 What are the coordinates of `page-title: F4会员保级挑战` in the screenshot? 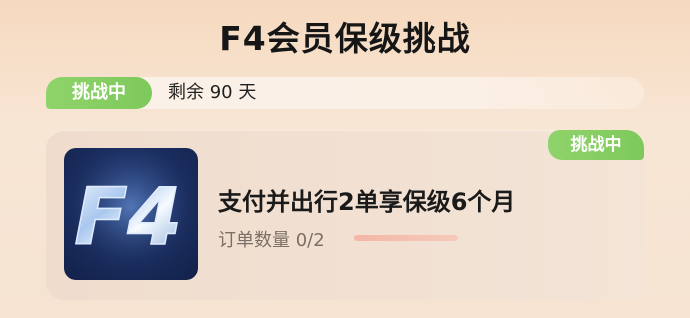 It's located at (345, 38).